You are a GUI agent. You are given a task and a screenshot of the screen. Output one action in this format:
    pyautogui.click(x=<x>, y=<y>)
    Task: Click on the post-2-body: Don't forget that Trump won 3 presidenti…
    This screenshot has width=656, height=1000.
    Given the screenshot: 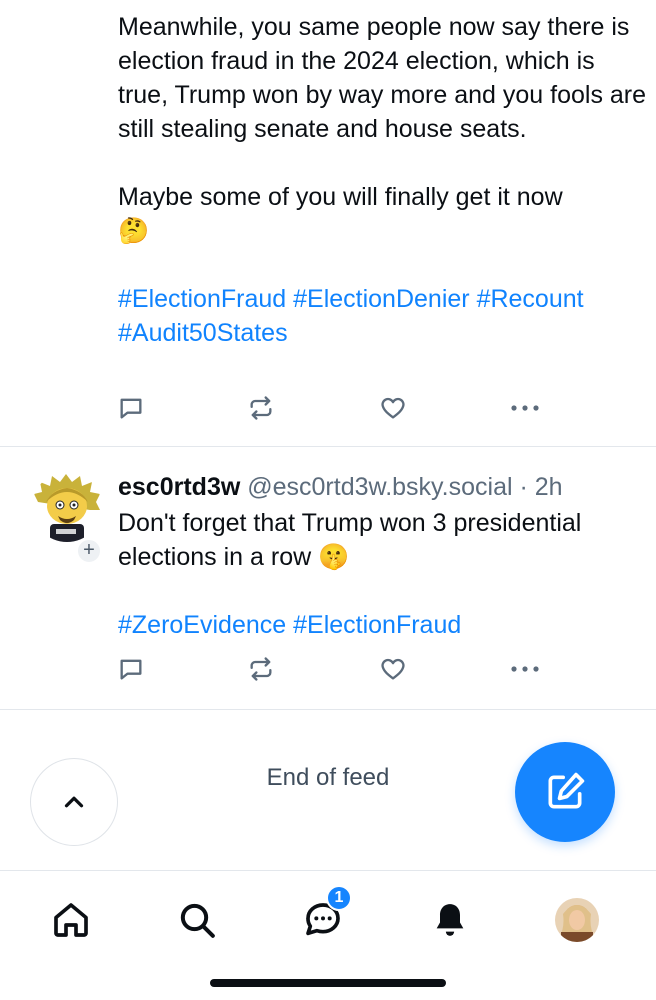 What is the action you would take?
    pyautogui.click(x=383, y=574)
    